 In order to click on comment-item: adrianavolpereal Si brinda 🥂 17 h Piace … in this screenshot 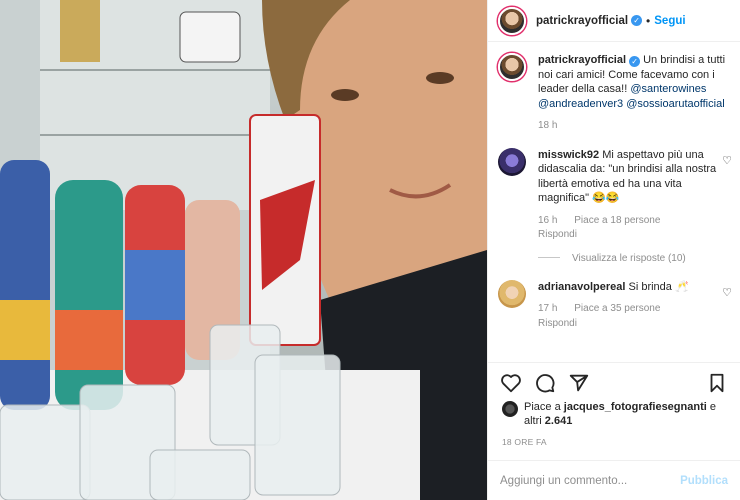, I will do `click(614, 305)`.